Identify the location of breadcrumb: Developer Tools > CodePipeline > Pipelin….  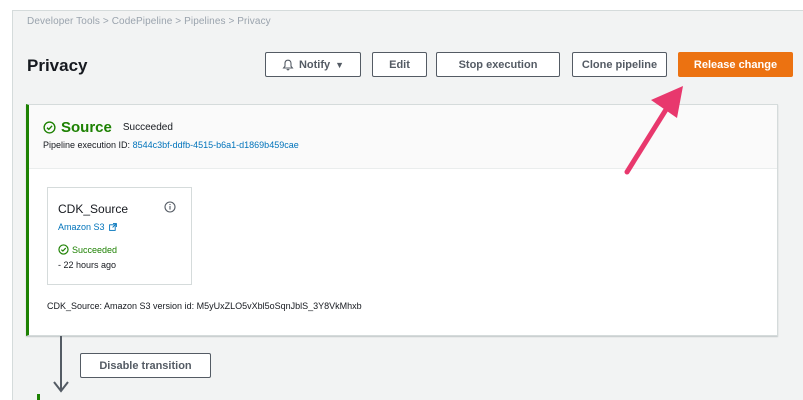
(149, 21).